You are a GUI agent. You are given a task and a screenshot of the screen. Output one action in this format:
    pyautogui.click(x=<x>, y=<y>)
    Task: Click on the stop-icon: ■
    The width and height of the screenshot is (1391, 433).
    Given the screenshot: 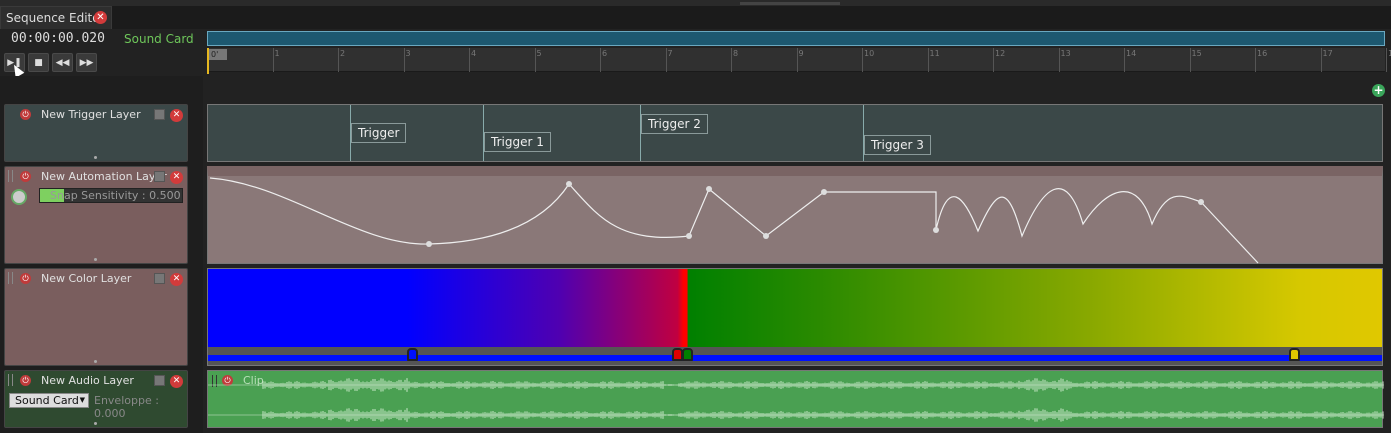 What is the action you would take?
    pyautogui.click(x=38, y=62)
    